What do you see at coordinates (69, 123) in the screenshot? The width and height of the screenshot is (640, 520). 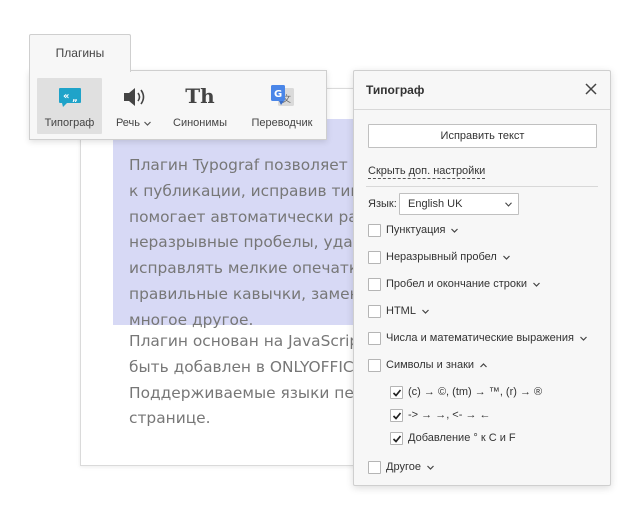 I see `typograf-plugin-label: Типограф` at bounding box center [69, 123].